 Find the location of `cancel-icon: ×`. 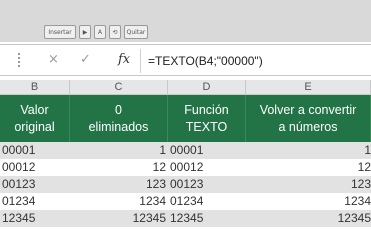

cancel-icon: × is located at coordinates (53, 59).